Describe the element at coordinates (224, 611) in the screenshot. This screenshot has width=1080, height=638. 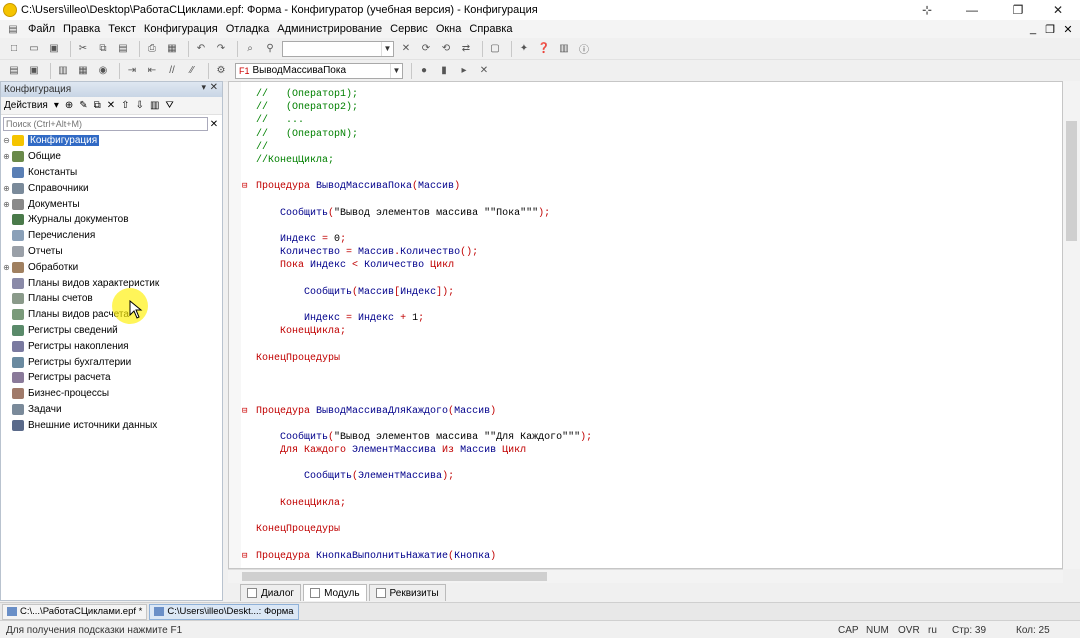
I see `task-form-window: C:\Users\illeo\Deskt...: Форма` at that location.